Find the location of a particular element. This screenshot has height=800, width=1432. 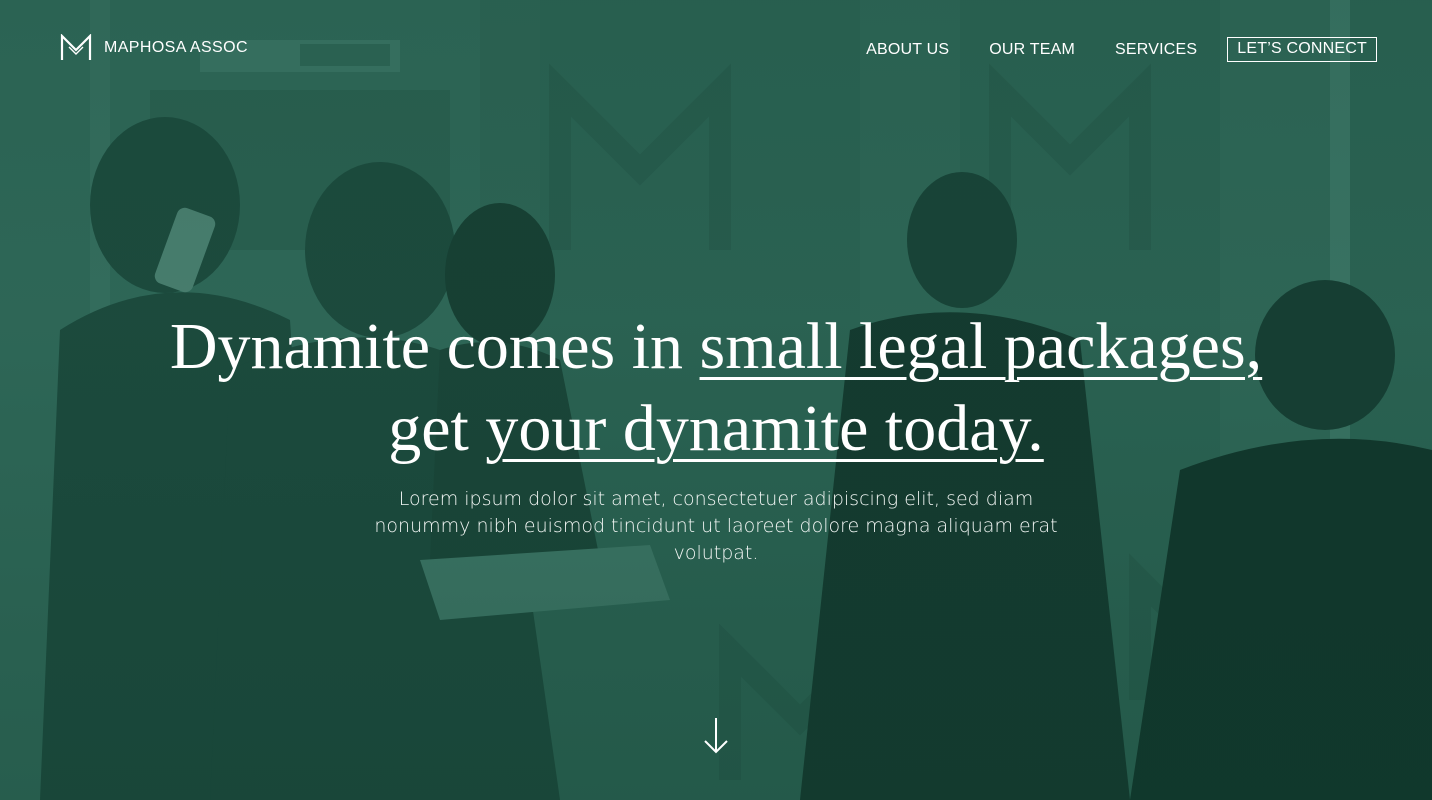

nav-our-team: OUR TEAM is located at coordinates (1032, 50).